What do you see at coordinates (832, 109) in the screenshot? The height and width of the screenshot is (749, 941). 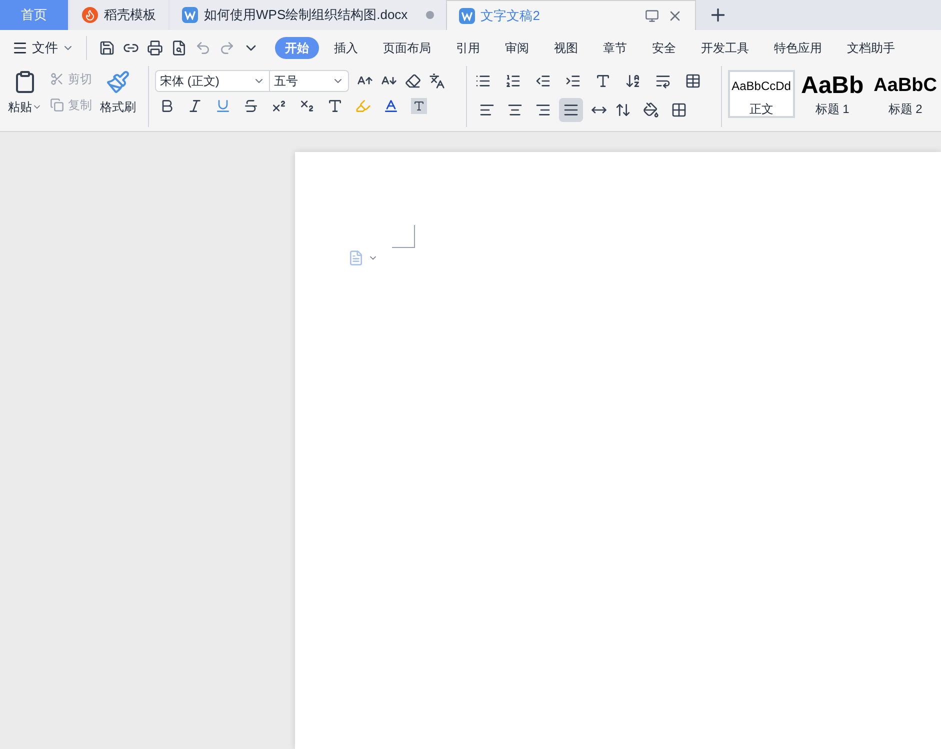 I see `style-label: 标题 1` at bounding box center [832, 109].